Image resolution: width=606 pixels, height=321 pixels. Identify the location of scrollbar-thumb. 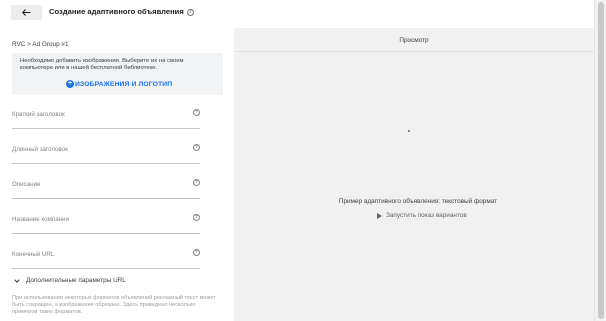
(601, 160).